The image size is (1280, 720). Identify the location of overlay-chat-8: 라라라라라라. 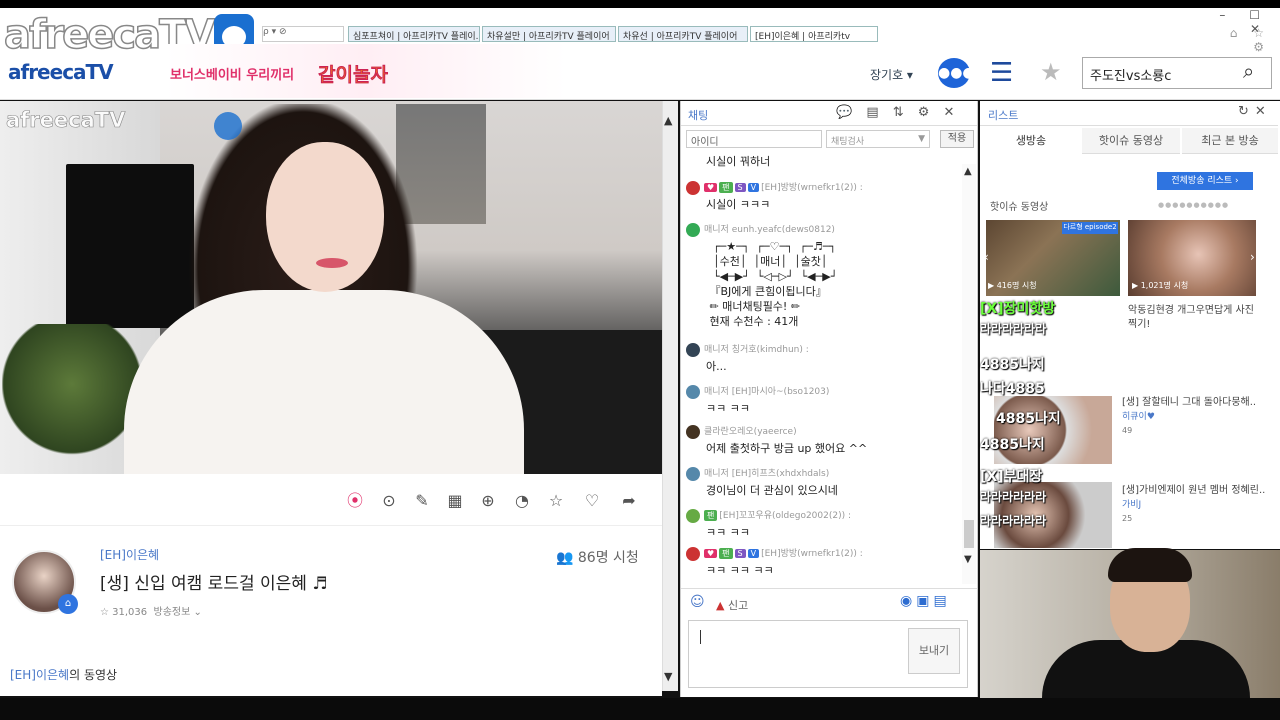
(1013, 497).